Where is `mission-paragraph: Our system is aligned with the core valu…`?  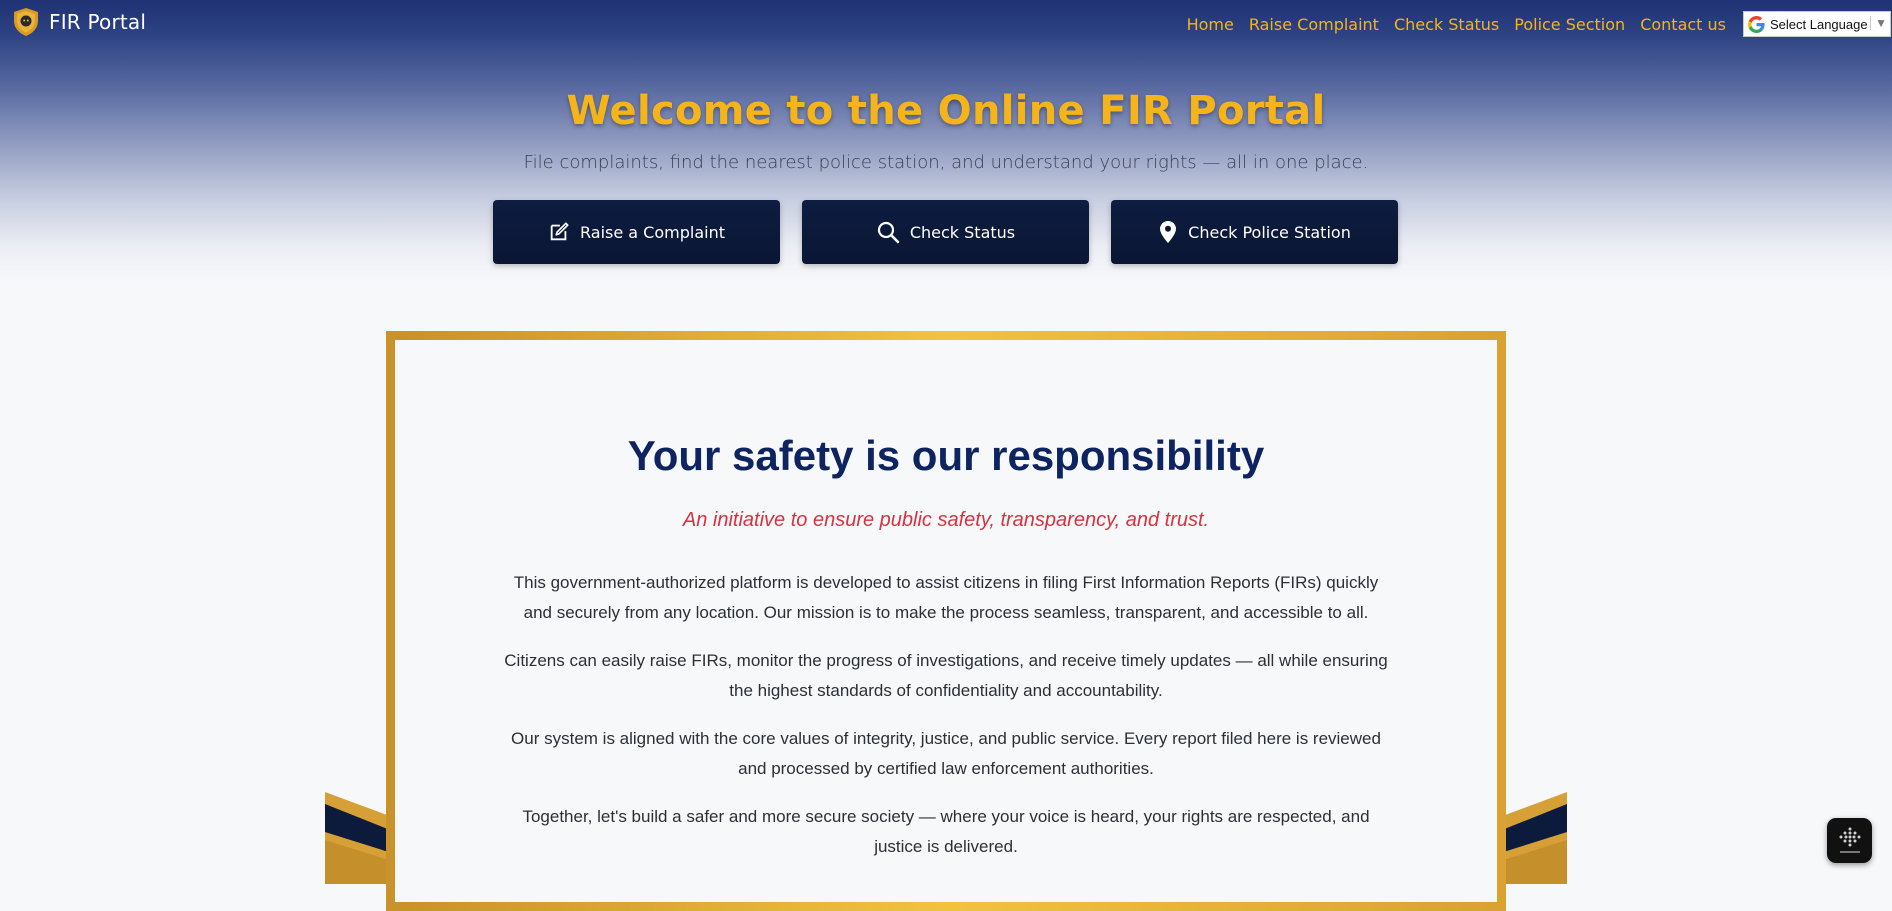 mission-paragraph: Our system is aligned with the core valu… is located at coordinates (946, 753).